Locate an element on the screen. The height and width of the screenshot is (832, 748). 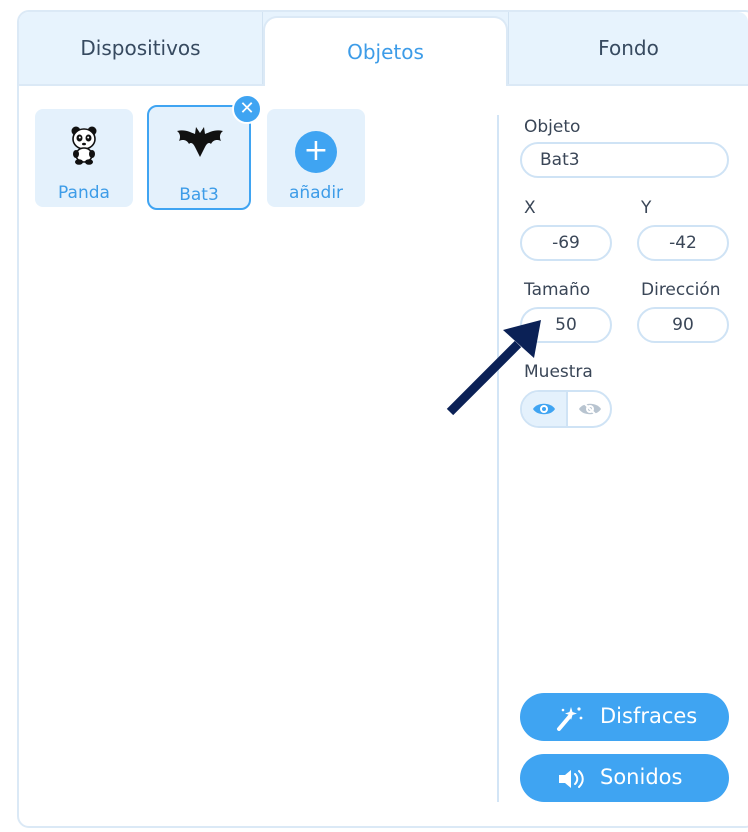
tab-underline-left is located at coordinates (141, 85).